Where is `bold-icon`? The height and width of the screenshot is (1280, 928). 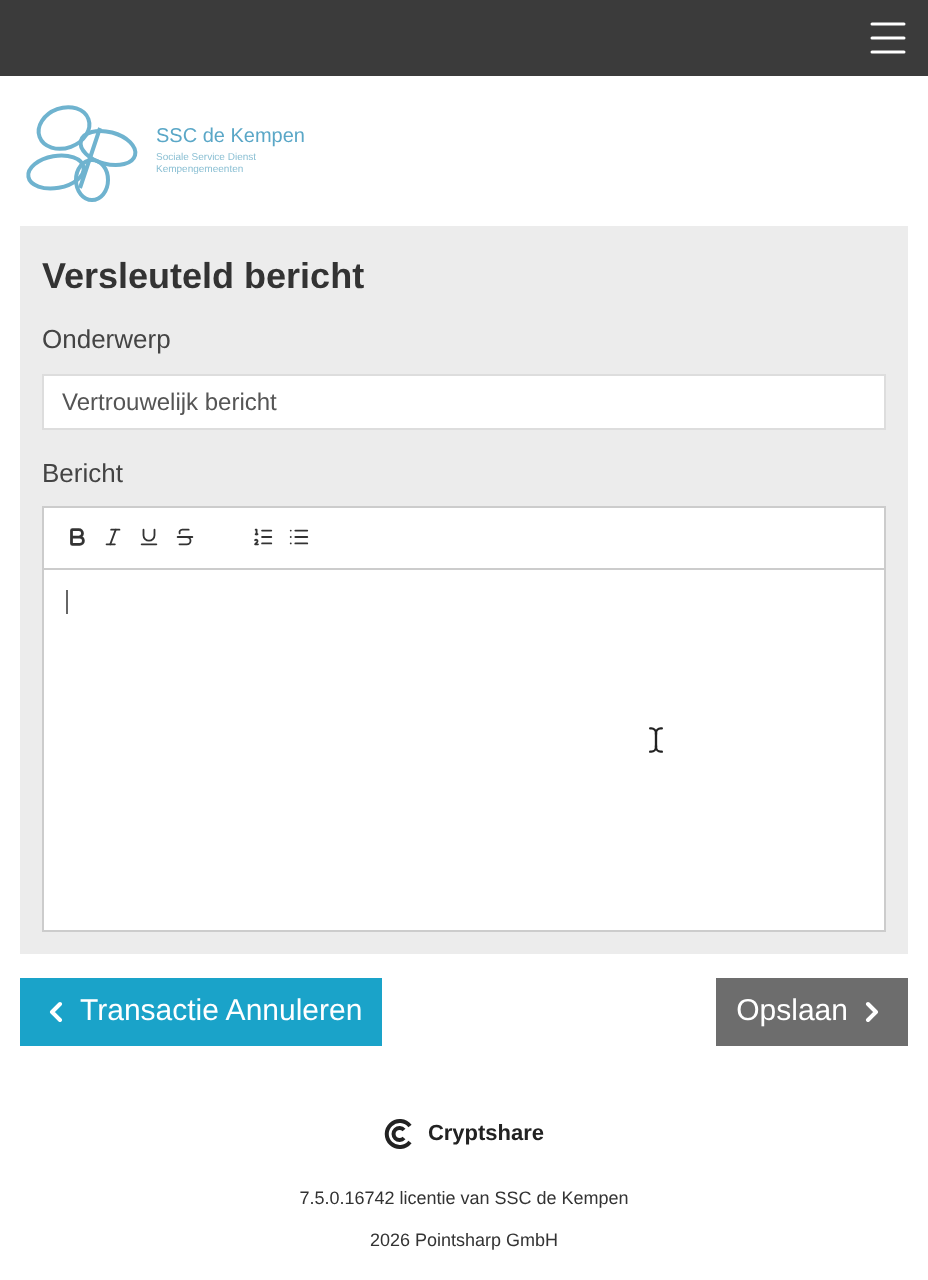
bold-icon is located at coordinates (77, 537).